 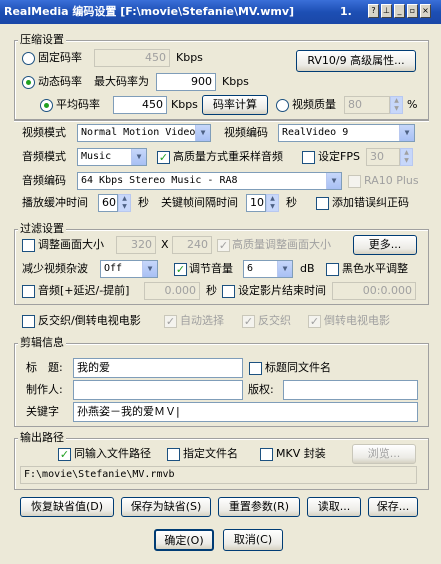 What do you see at coordinates (180, 269) in the screenshot?
I see `volume-checkbox: ✓` at bounding box center [180, 269].